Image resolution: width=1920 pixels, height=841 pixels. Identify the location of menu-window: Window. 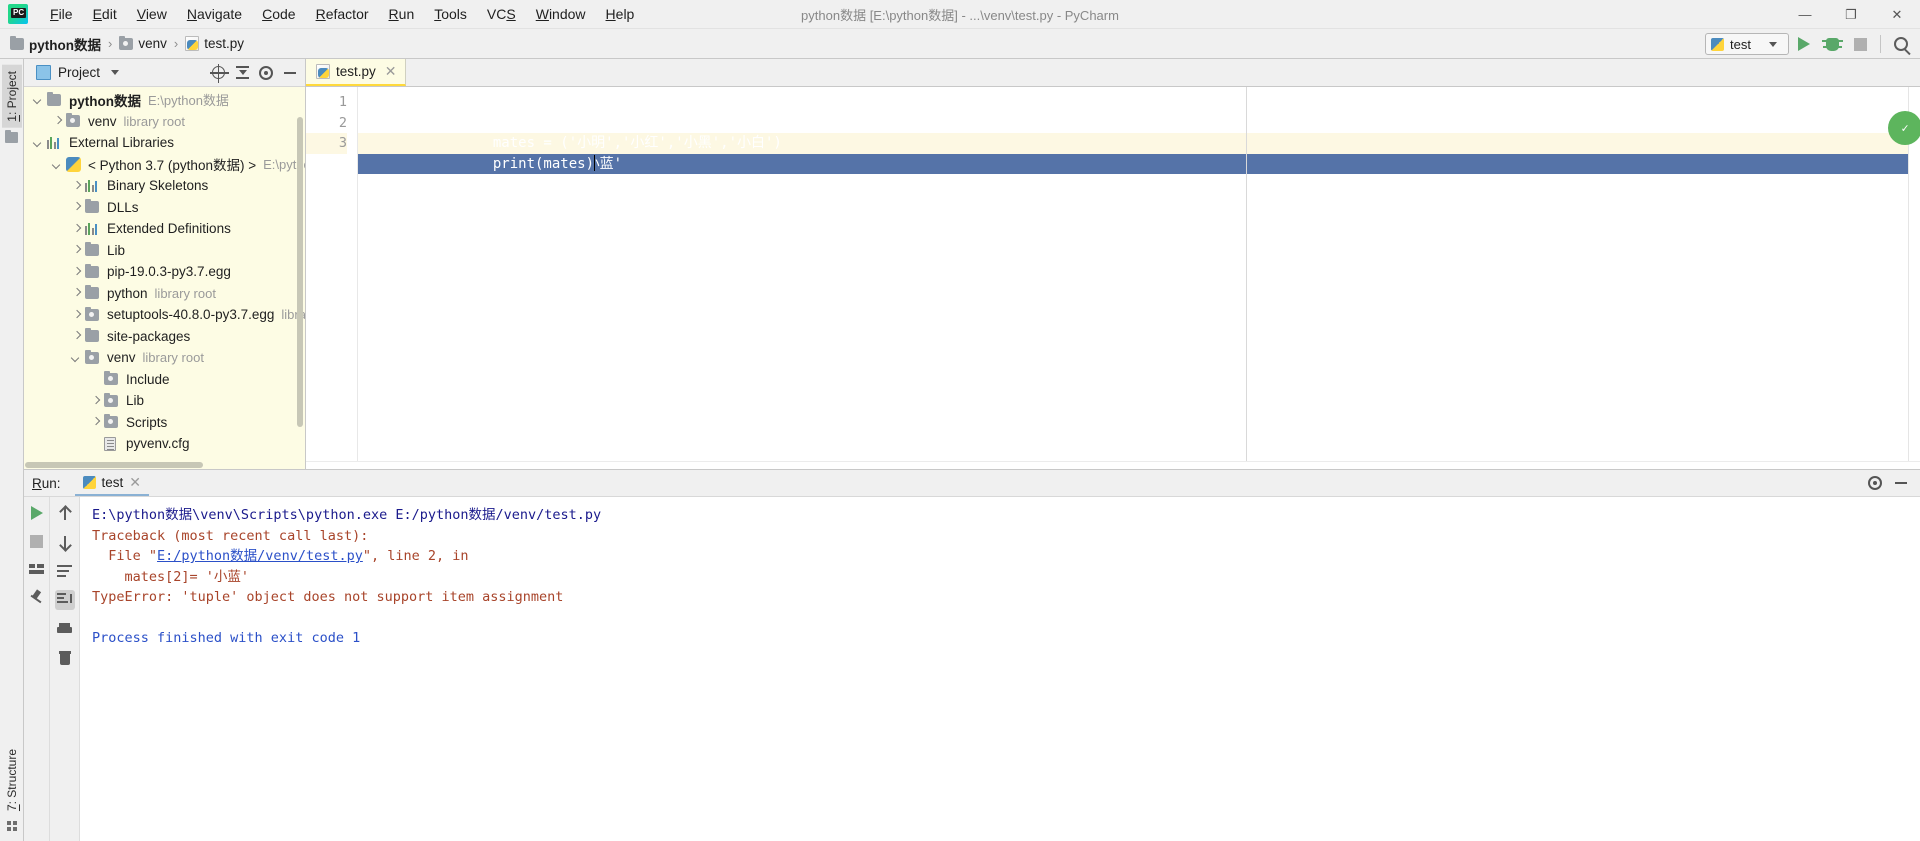
(561, 14).